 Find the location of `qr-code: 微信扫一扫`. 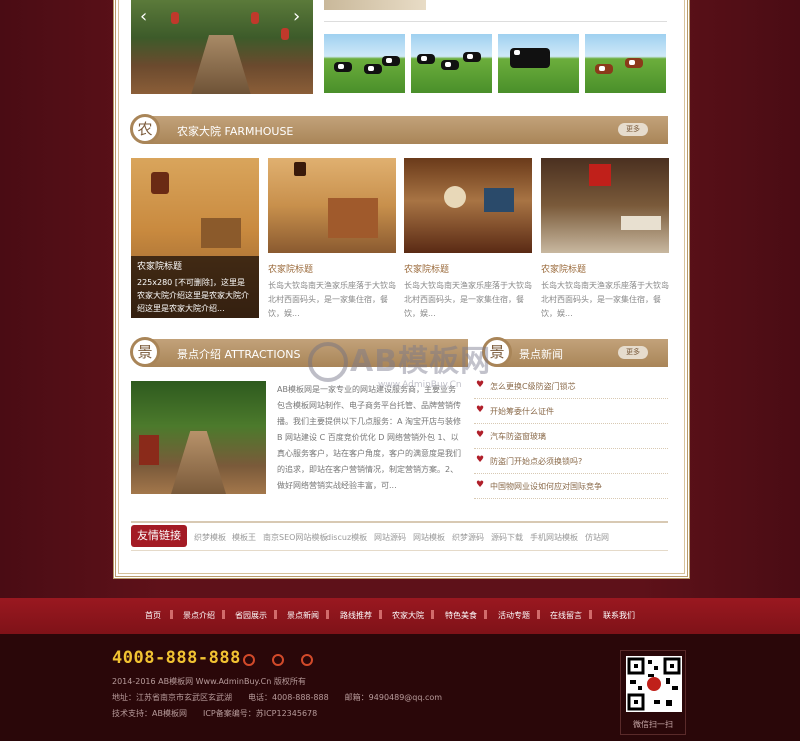

qr-code: 微信扫一扫 is located at coordinates (653, 692).